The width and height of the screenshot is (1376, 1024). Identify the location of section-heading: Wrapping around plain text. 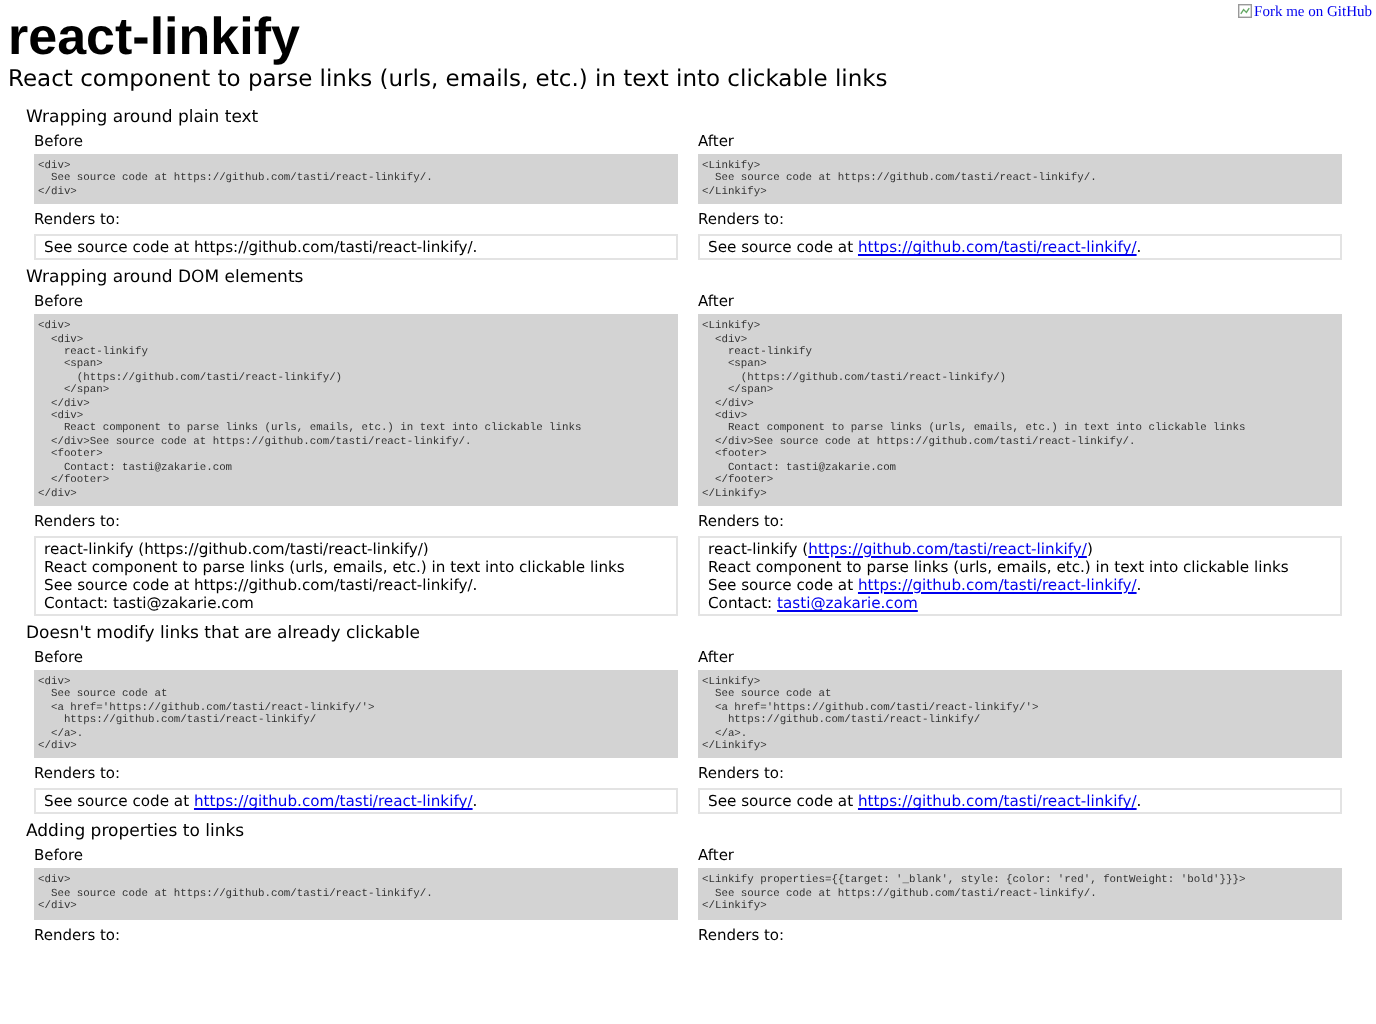
(143, 118).